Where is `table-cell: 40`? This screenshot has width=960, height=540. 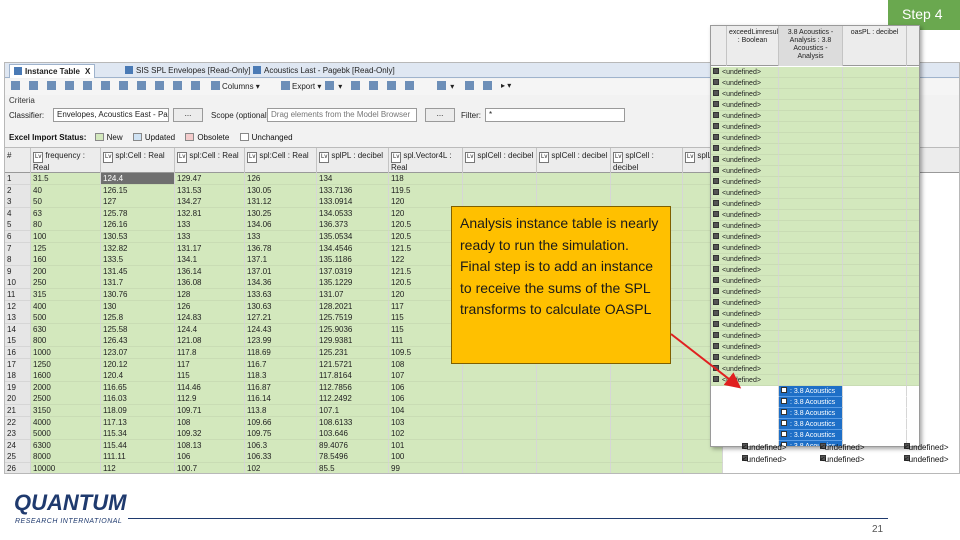 table-cell: 40 is located at coordinates (66, 190).